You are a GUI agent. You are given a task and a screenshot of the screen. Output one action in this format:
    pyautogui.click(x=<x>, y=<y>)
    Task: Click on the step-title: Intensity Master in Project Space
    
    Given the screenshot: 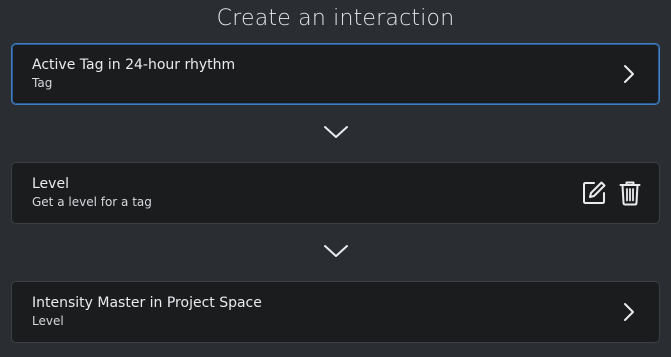 What is the action you would take?
    pyautogui.click(x=147, y=303)
    